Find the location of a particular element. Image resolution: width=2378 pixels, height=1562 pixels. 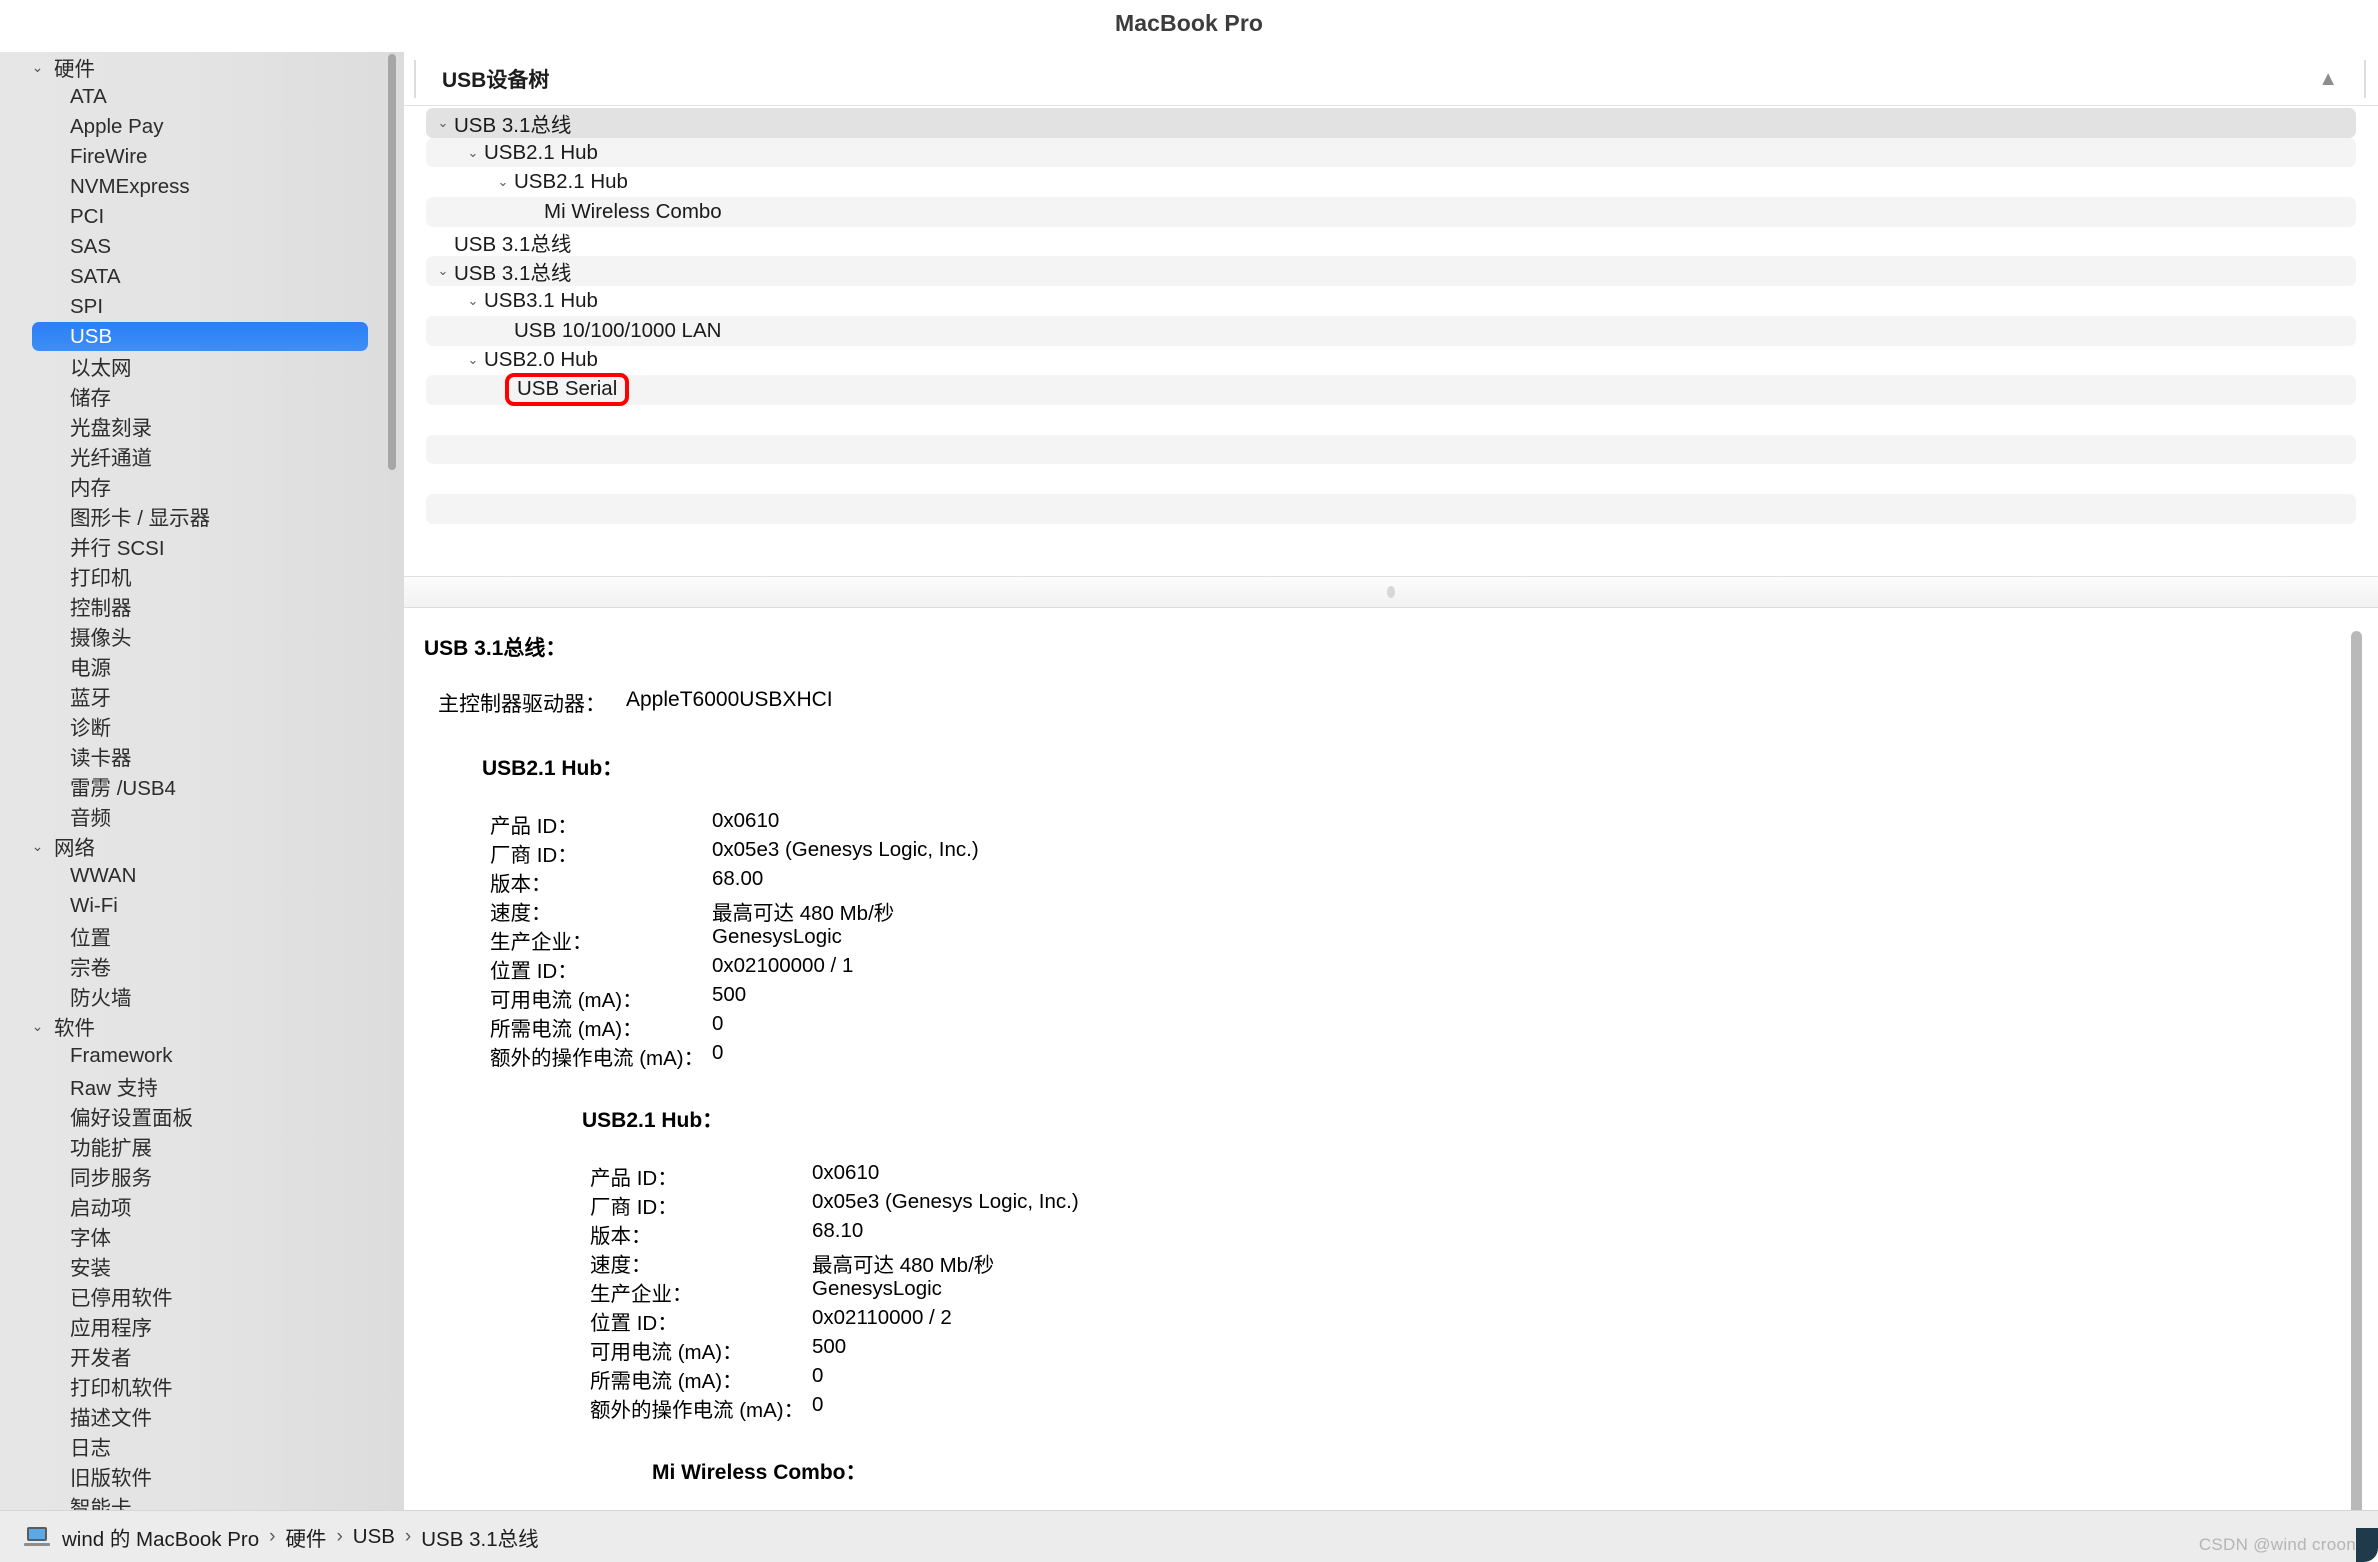

sidebar-item-wi-fi: Wi-Fi is located at coordinates (202, 906).